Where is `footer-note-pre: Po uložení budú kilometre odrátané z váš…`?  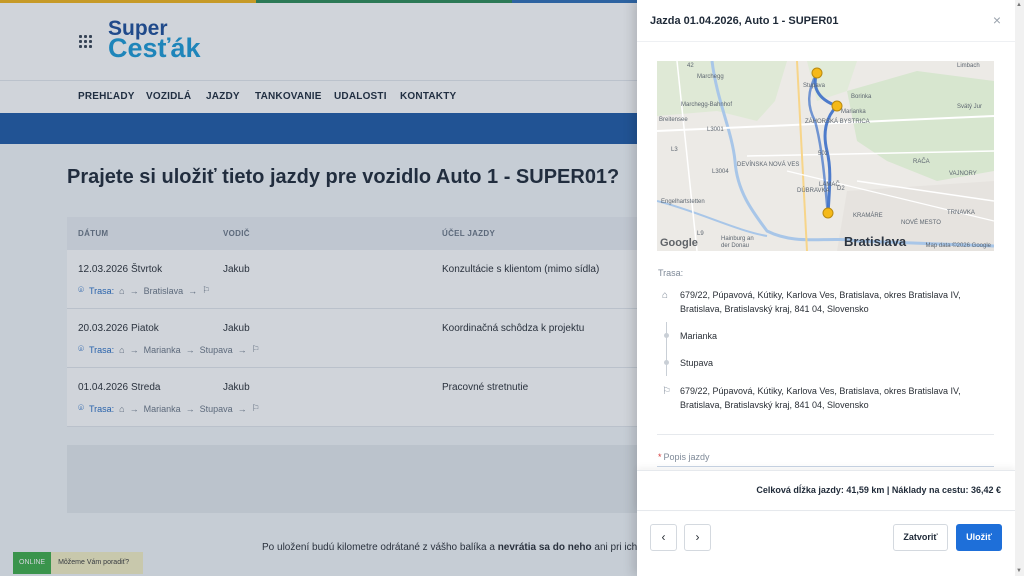
footer-note-pre: Po uložení budú kilometre odrátané z váš… is located at coordinates (380, 547).